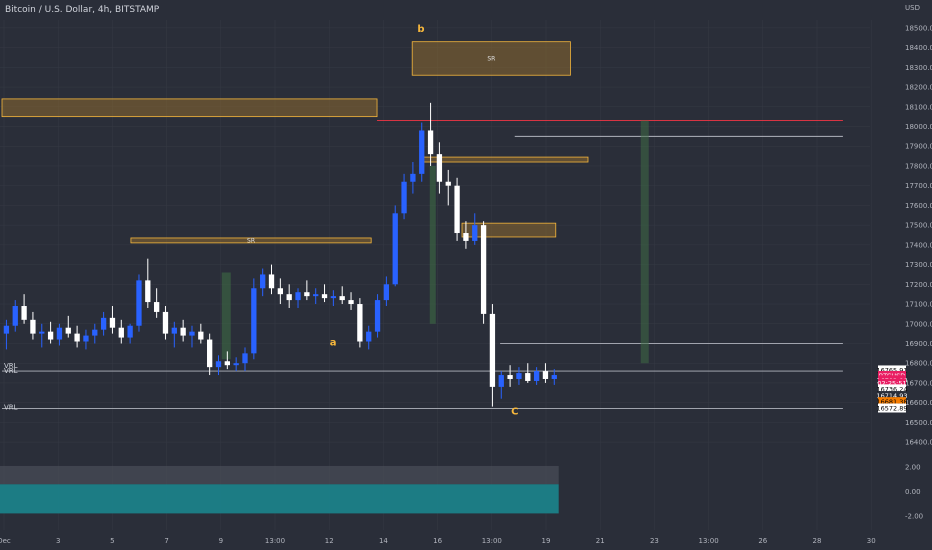  What do you see at coordinates (918, 403) in the screenshot?
I see `price-tick-label: 16600.00` at bounding box center [918, 403].